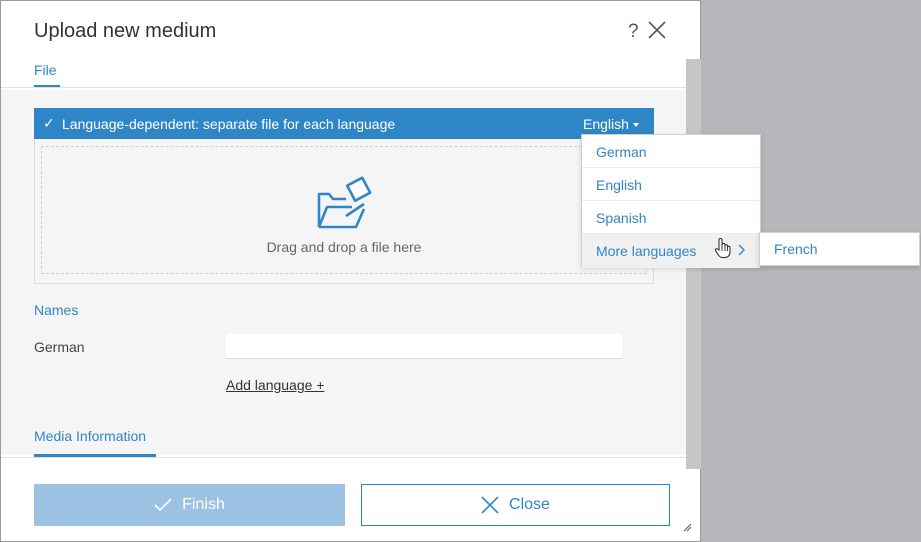  Describe the element at coordinates (203, 504) in the screenshot. I see `finish-button-label: Finish` at that location.